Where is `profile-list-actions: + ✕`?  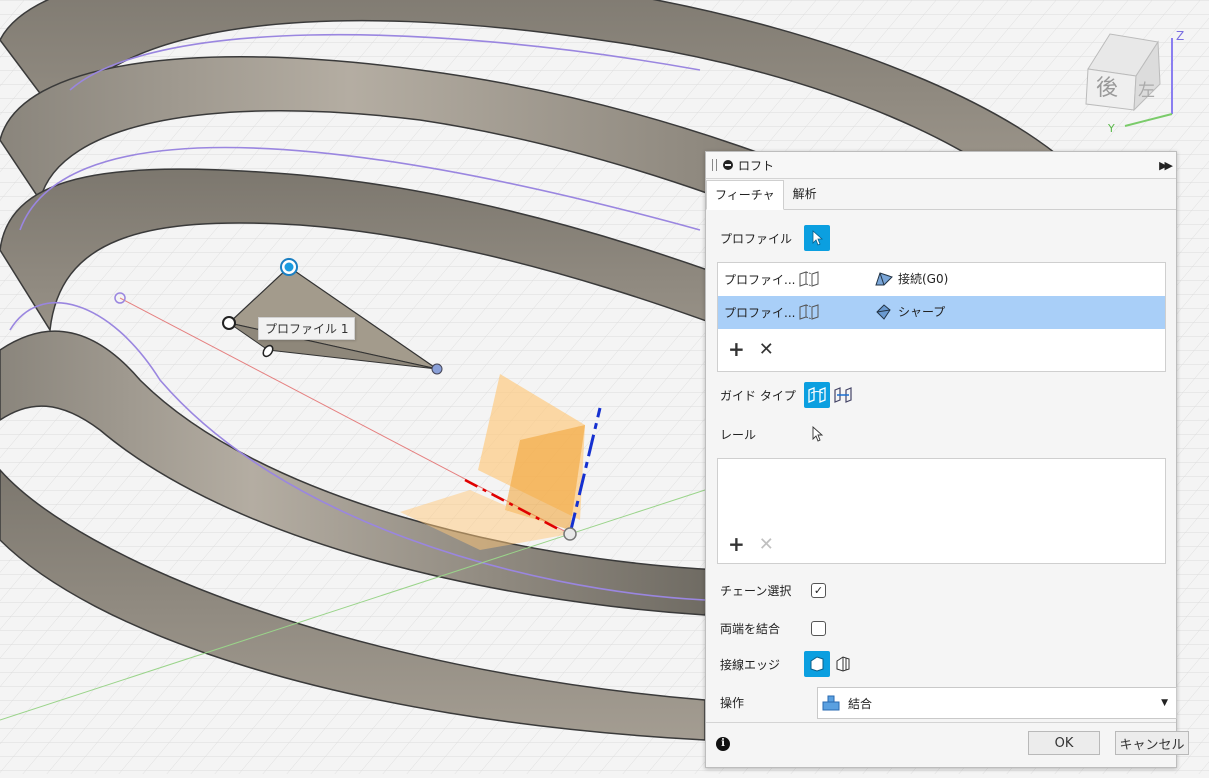
profile-list-actions: + ✕ is located at coordinates (941, 349).